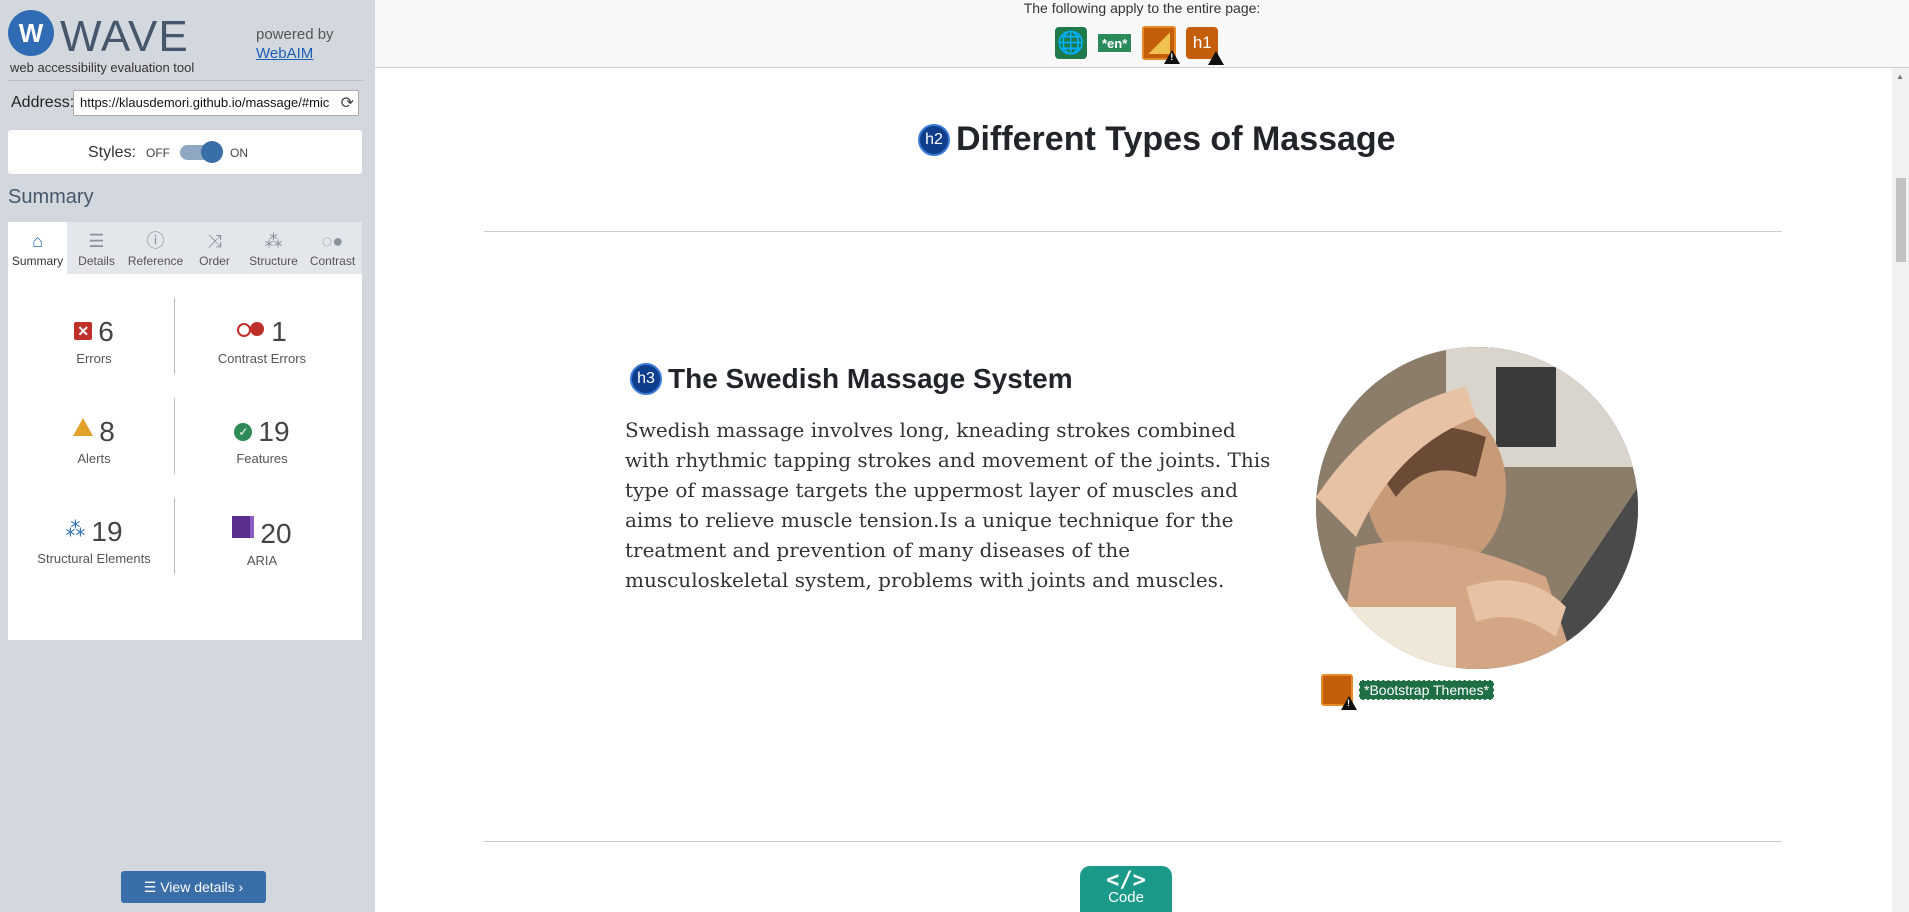 This screenshot has width=1909, height=912. I want to click on wave-logo-icon: W, so click(31, 33).